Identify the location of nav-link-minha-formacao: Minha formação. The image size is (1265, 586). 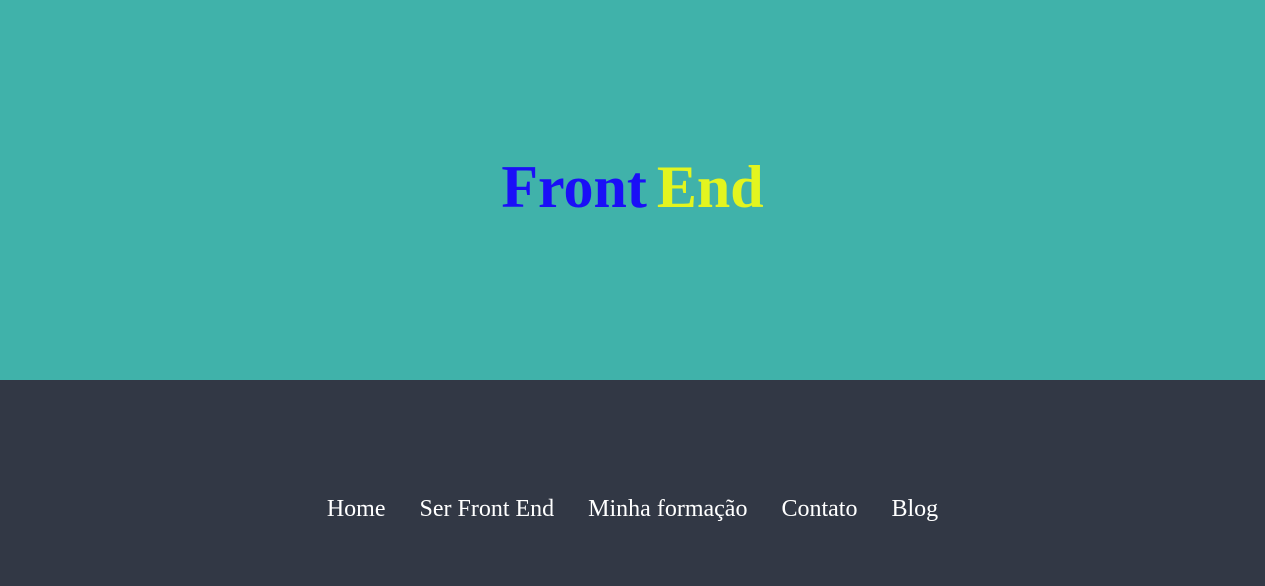
(667, 509).